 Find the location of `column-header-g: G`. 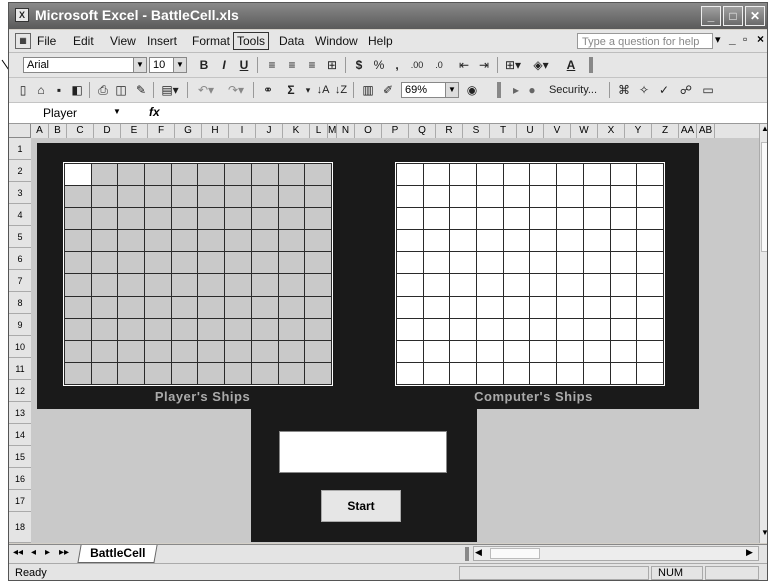

column-header-g: G is located at coordinates (188, 131).